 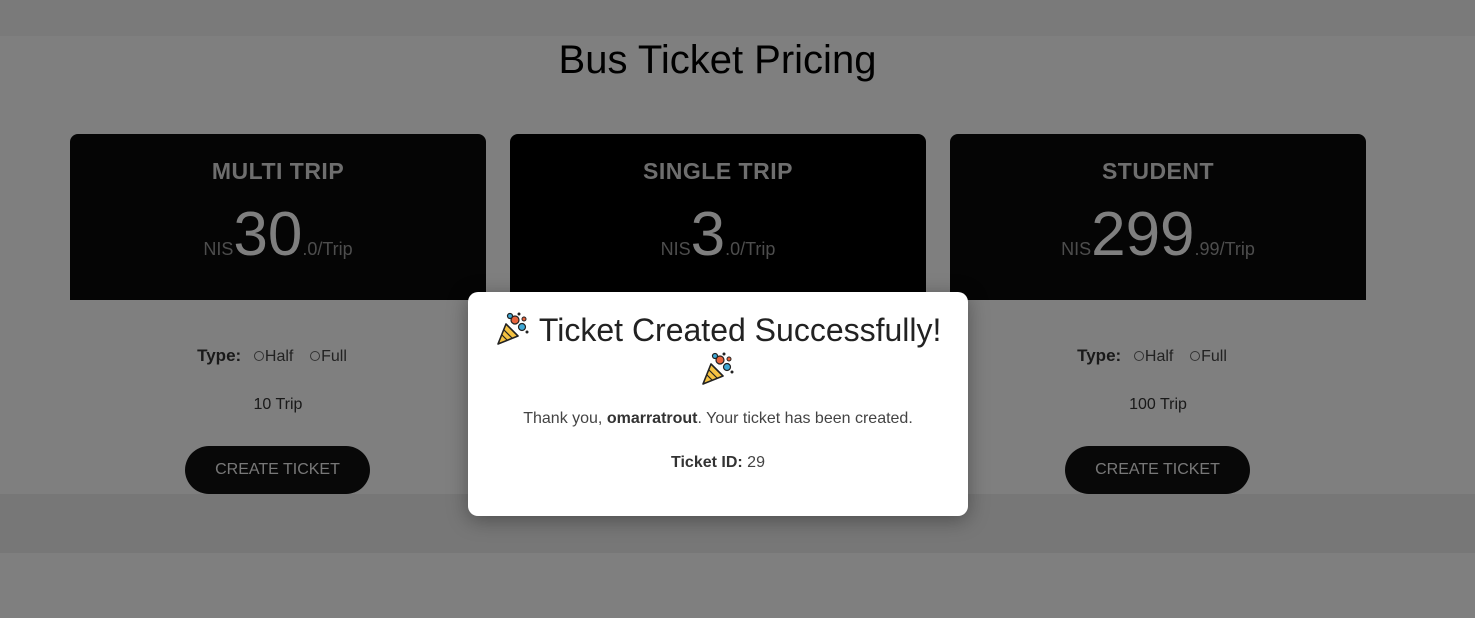 I want to click on modal-heading: Ticket Created Successfully!, so click(x=718, y=350).